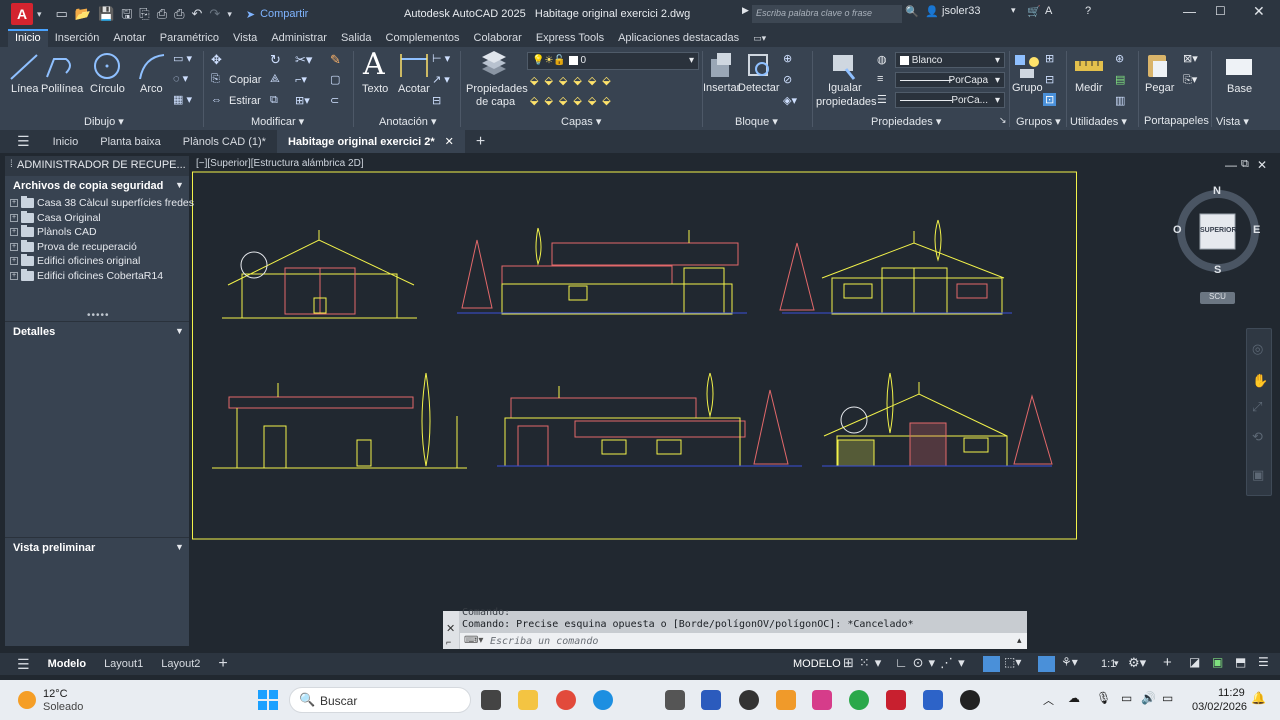  I want to click on ucs-menu: SCU, so click(1217, 298).